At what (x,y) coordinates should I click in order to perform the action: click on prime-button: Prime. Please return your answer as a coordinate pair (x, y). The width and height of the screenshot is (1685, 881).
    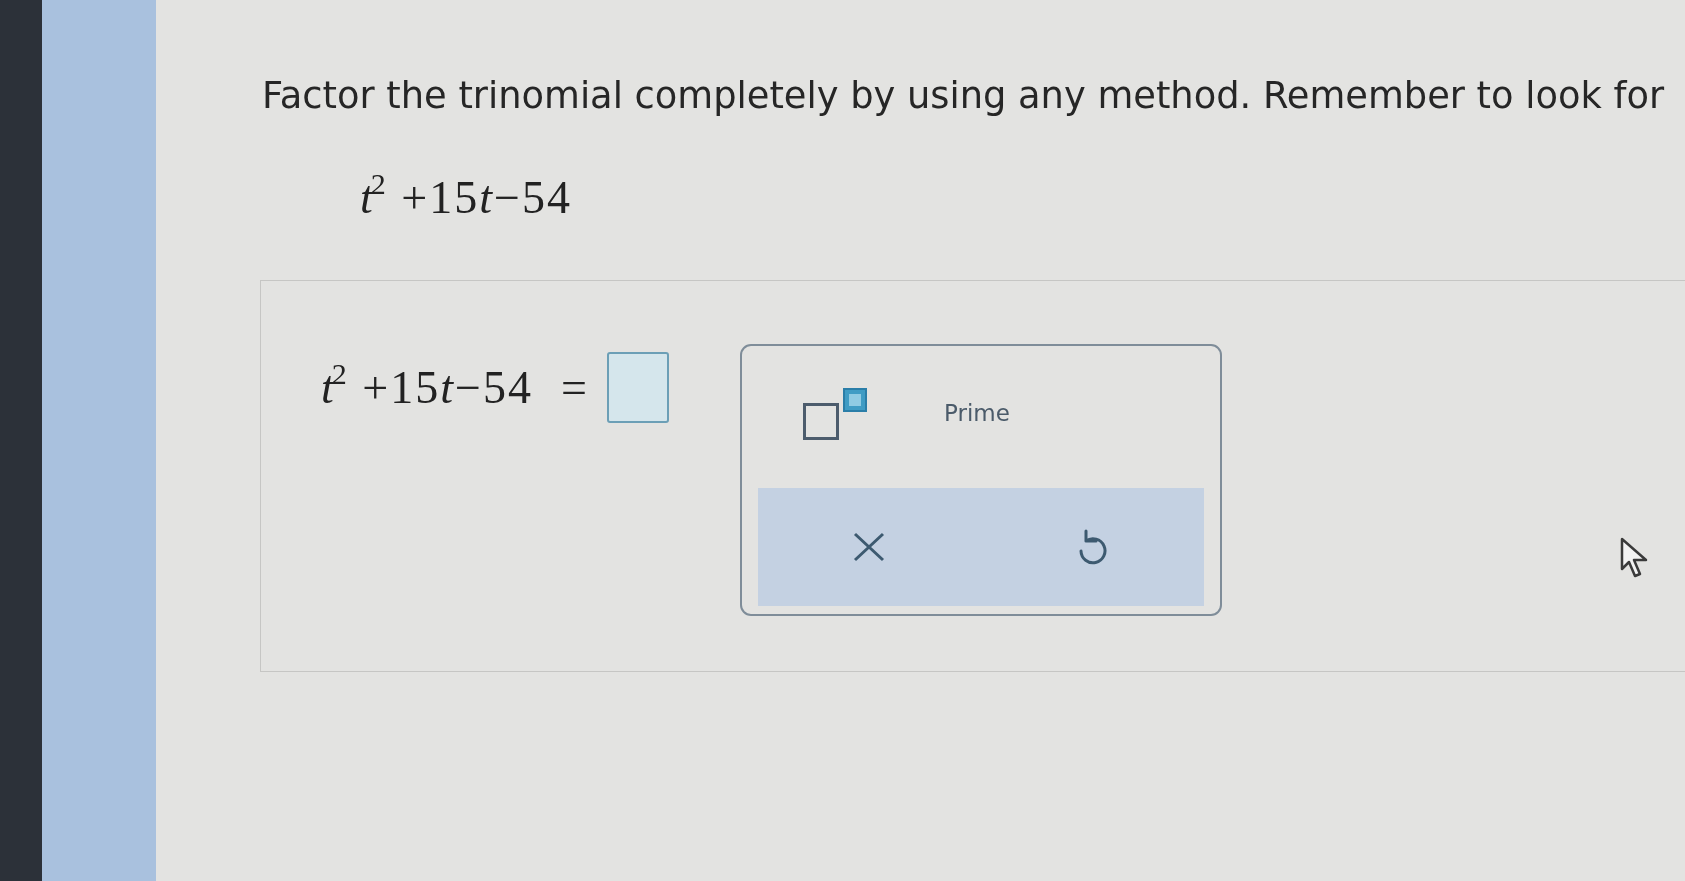
    Looking at the image, I should click on (976, 414).